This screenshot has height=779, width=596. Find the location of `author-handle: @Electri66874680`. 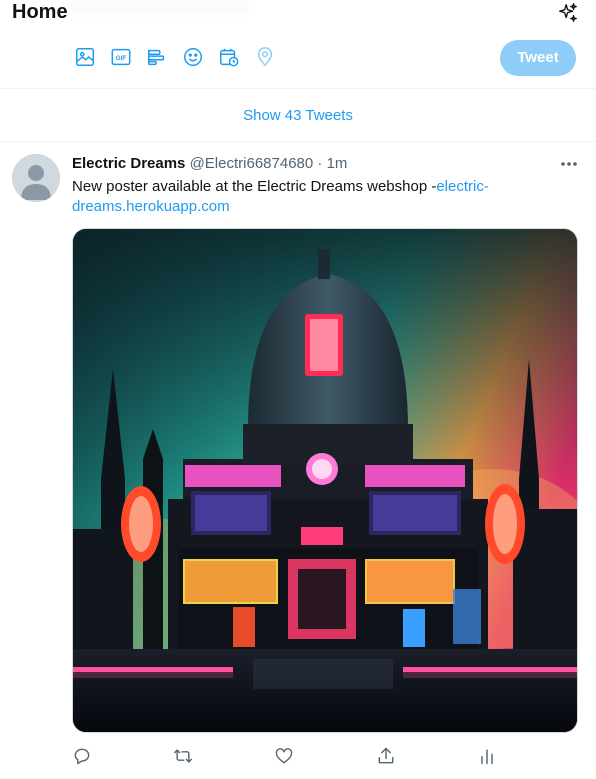

author-handle: @Electri66874680 is located at coordinates (252, 163).